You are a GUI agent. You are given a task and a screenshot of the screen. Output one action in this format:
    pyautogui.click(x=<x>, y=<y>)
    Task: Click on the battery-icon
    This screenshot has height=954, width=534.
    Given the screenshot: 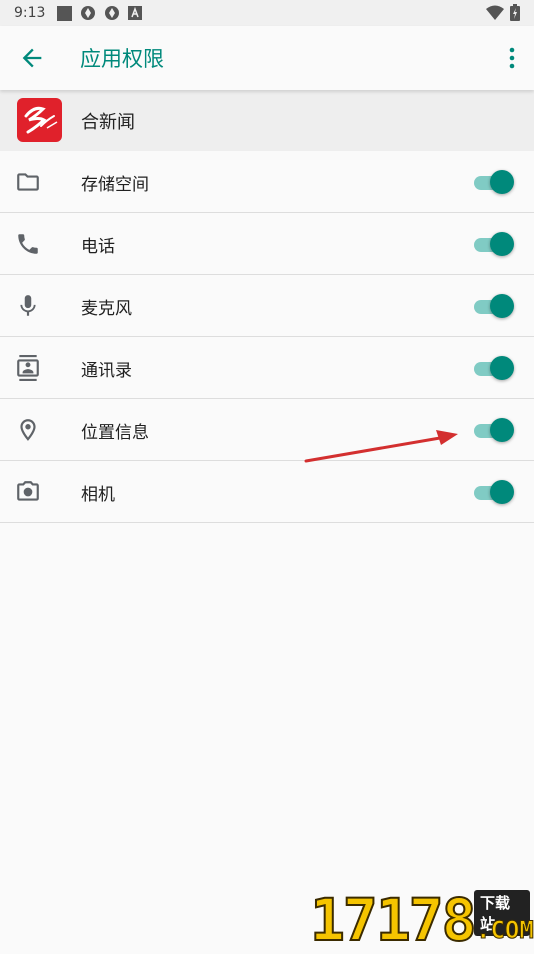 What is the action you would take?
    pyautogui.click(x=515, y=12)
    